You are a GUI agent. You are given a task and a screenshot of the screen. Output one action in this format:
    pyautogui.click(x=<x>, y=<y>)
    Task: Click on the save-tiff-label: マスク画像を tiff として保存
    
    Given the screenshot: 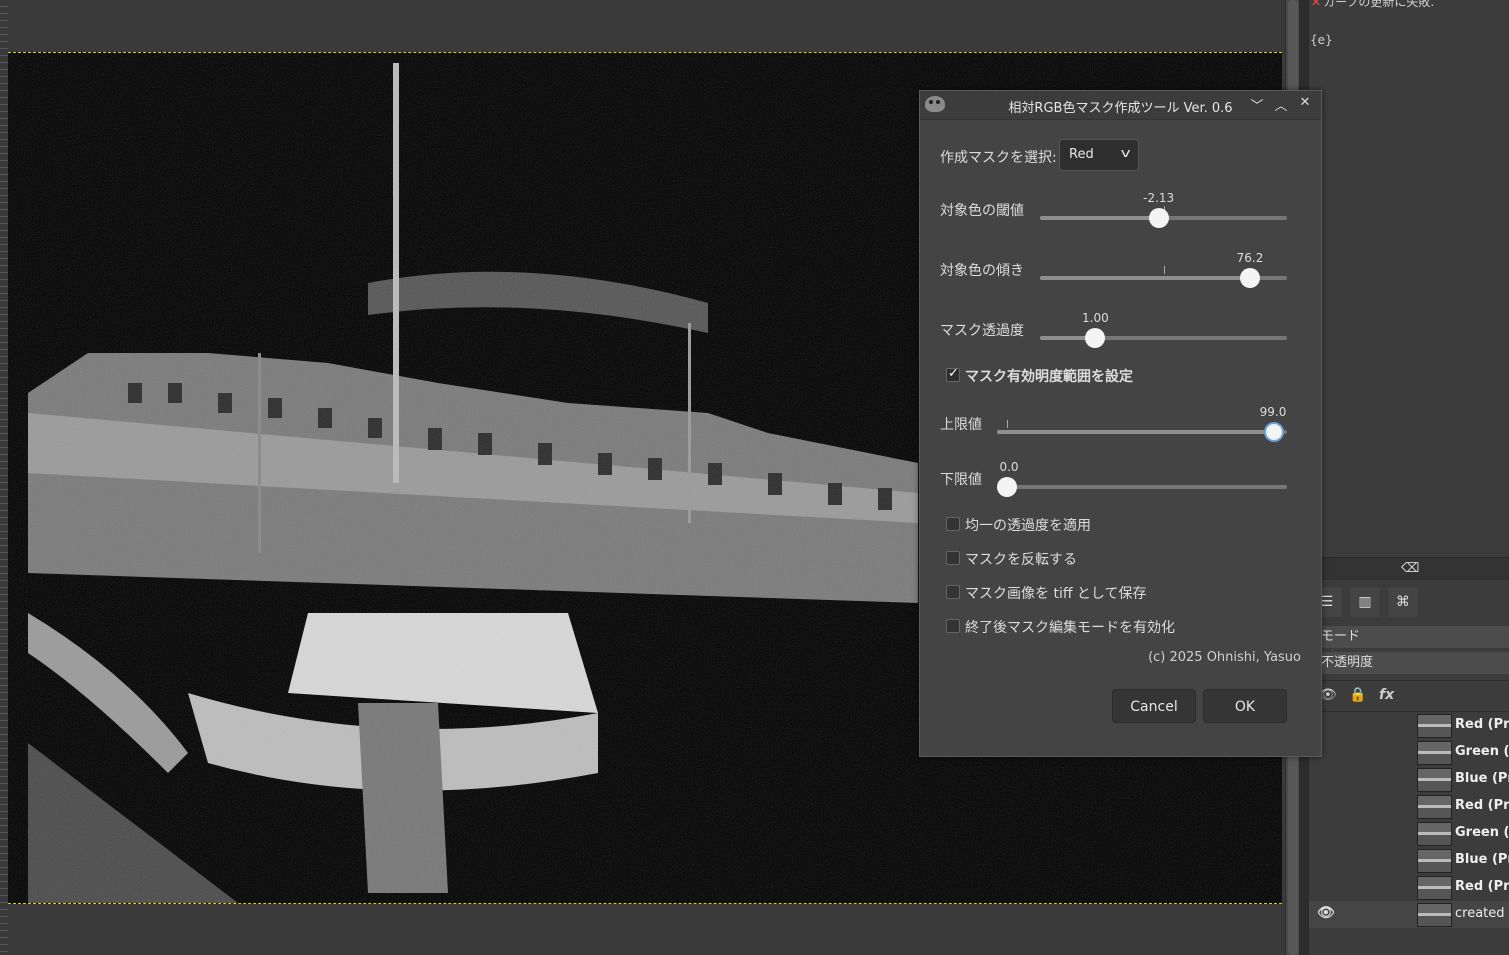 What is the action you would take?
    pyautogui.click(x=1056, y=593)
    